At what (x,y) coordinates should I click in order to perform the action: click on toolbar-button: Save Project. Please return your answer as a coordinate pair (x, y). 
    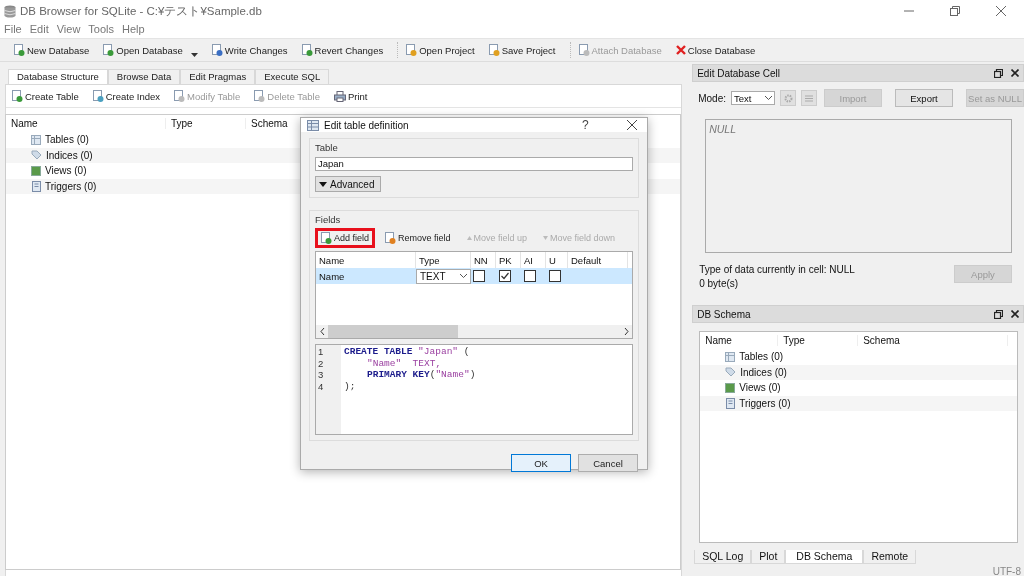
    Looking at the image, I should click on (522, 50).